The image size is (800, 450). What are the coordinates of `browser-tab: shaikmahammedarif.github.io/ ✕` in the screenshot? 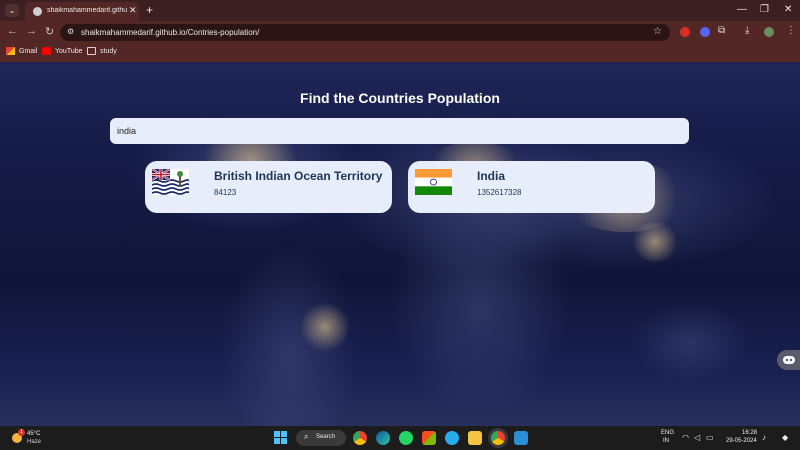 It's located at (82, 11).